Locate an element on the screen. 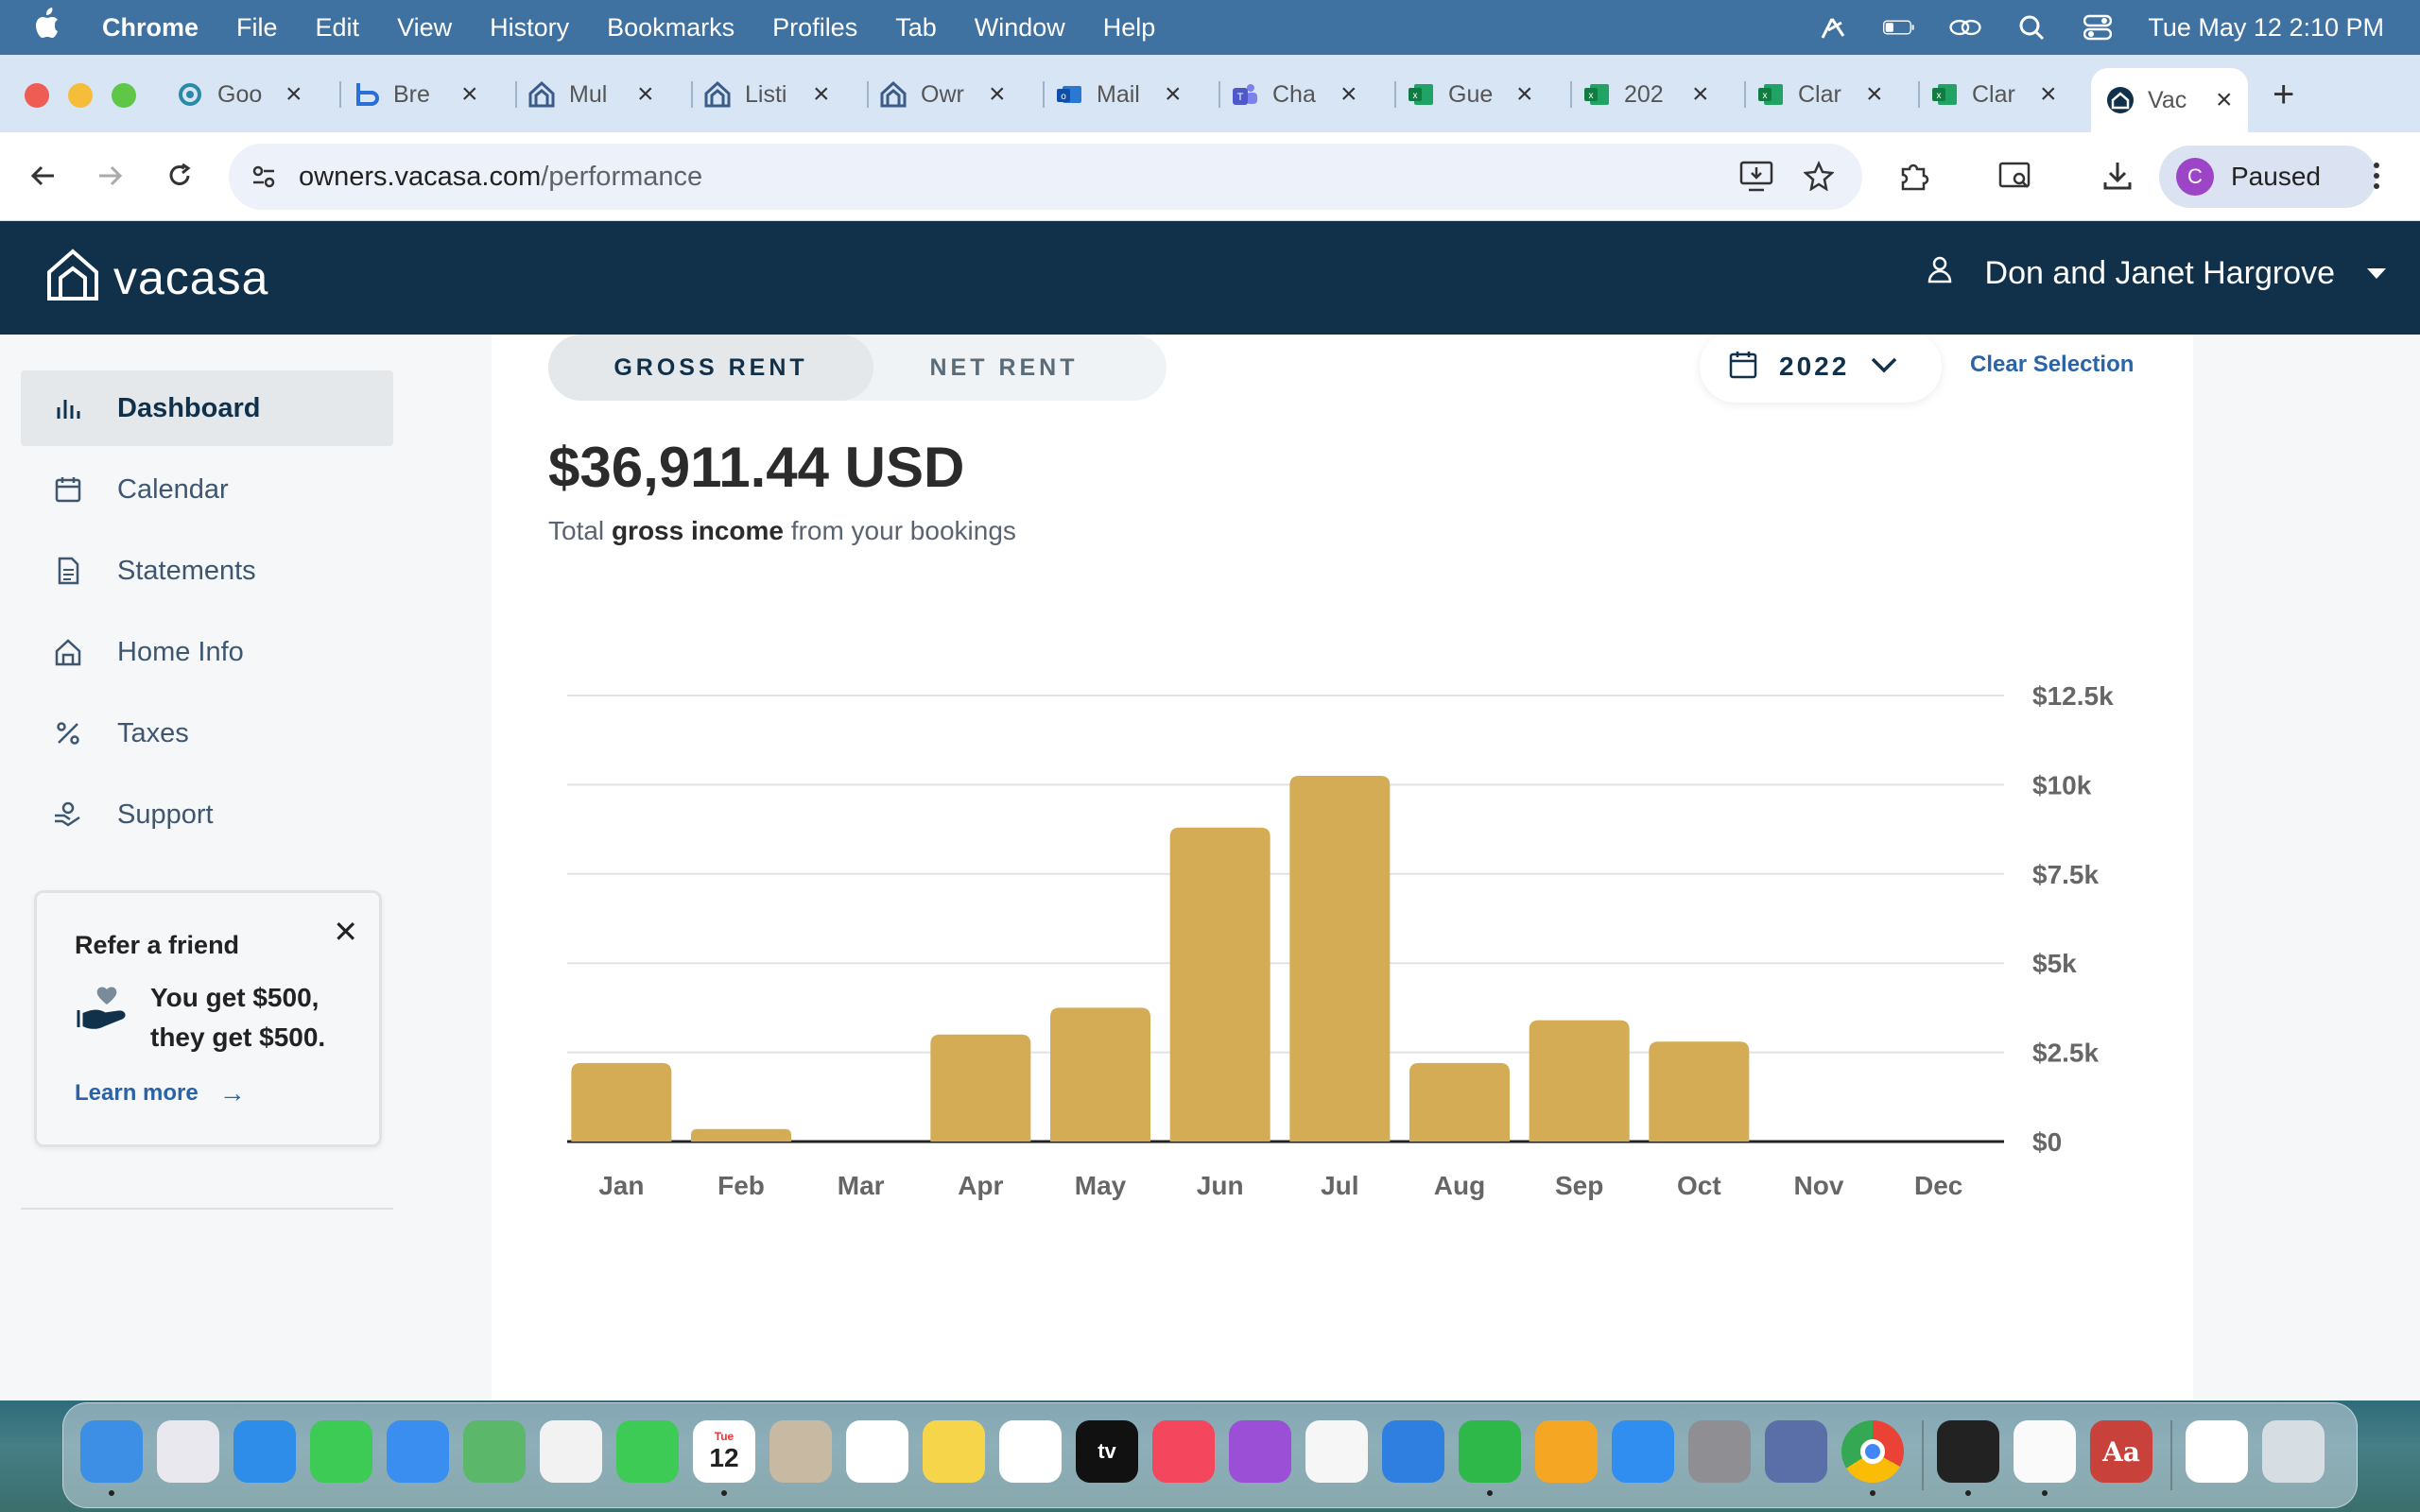  install-app-icon is located at coordinates (1756, 179).